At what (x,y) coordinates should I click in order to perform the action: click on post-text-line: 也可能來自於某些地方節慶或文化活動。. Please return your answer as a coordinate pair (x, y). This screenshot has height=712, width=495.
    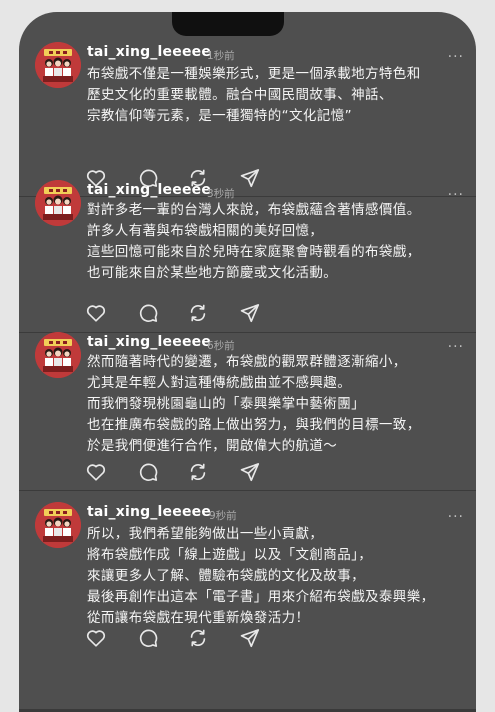
    Looking at the image, I should click on (212, 273).